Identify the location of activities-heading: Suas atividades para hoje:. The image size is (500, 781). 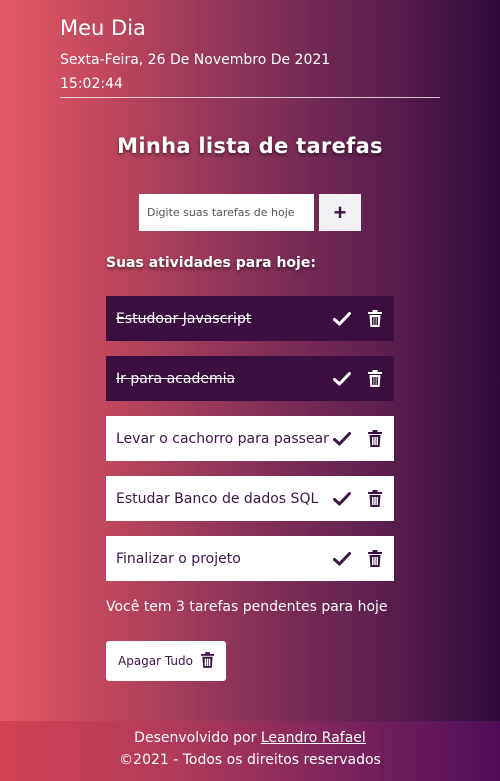
(211, 263).